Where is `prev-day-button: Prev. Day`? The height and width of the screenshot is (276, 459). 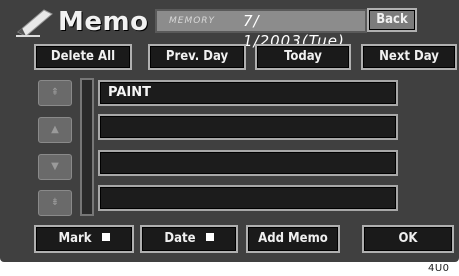 prev-day-button: Prev. Day is located at coordinates (197, 57).